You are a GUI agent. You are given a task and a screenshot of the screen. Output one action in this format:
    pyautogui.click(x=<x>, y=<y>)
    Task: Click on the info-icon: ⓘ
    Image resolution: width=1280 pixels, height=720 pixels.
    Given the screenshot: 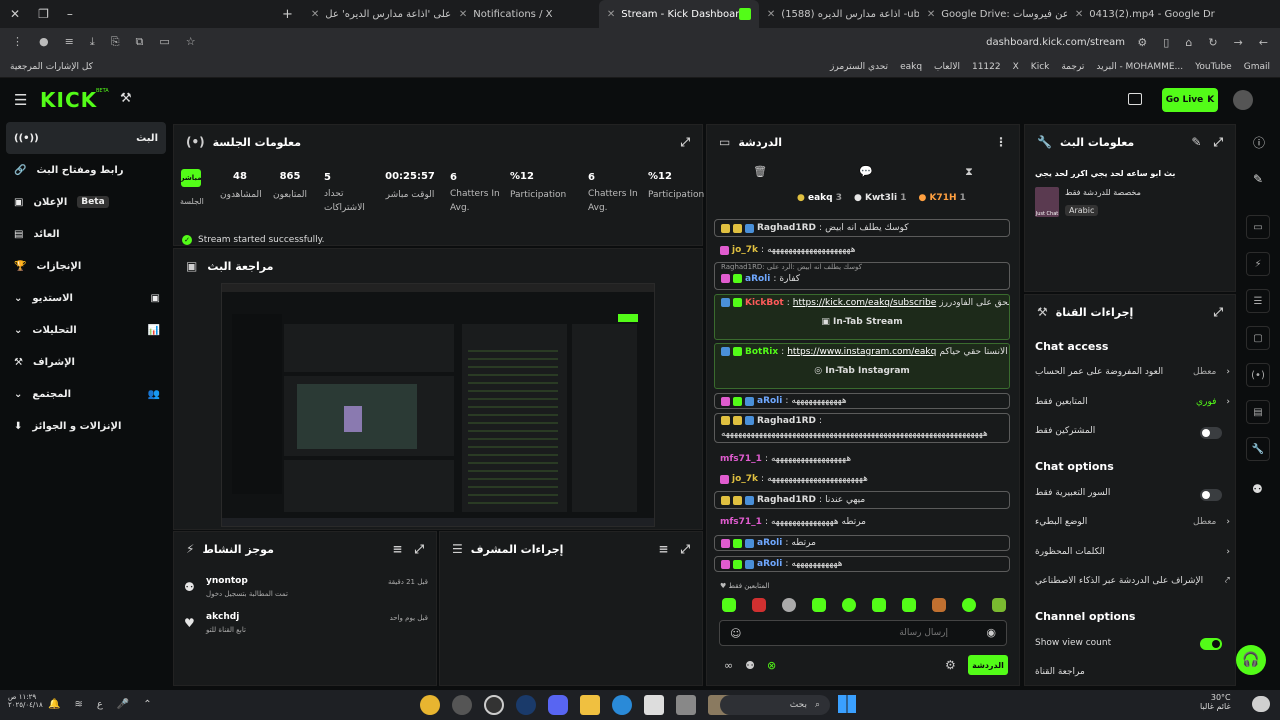 What is the action you would take?
    pyautogui.click(x=1259, y=142)
    